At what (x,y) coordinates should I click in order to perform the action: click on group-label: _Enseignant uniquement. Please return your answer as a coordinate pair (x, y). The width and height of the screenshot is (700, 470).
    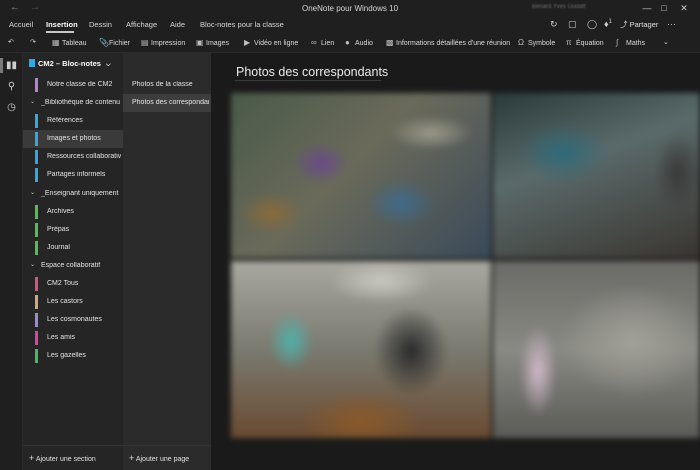
    Looking at the image, I should click on (80, 193).